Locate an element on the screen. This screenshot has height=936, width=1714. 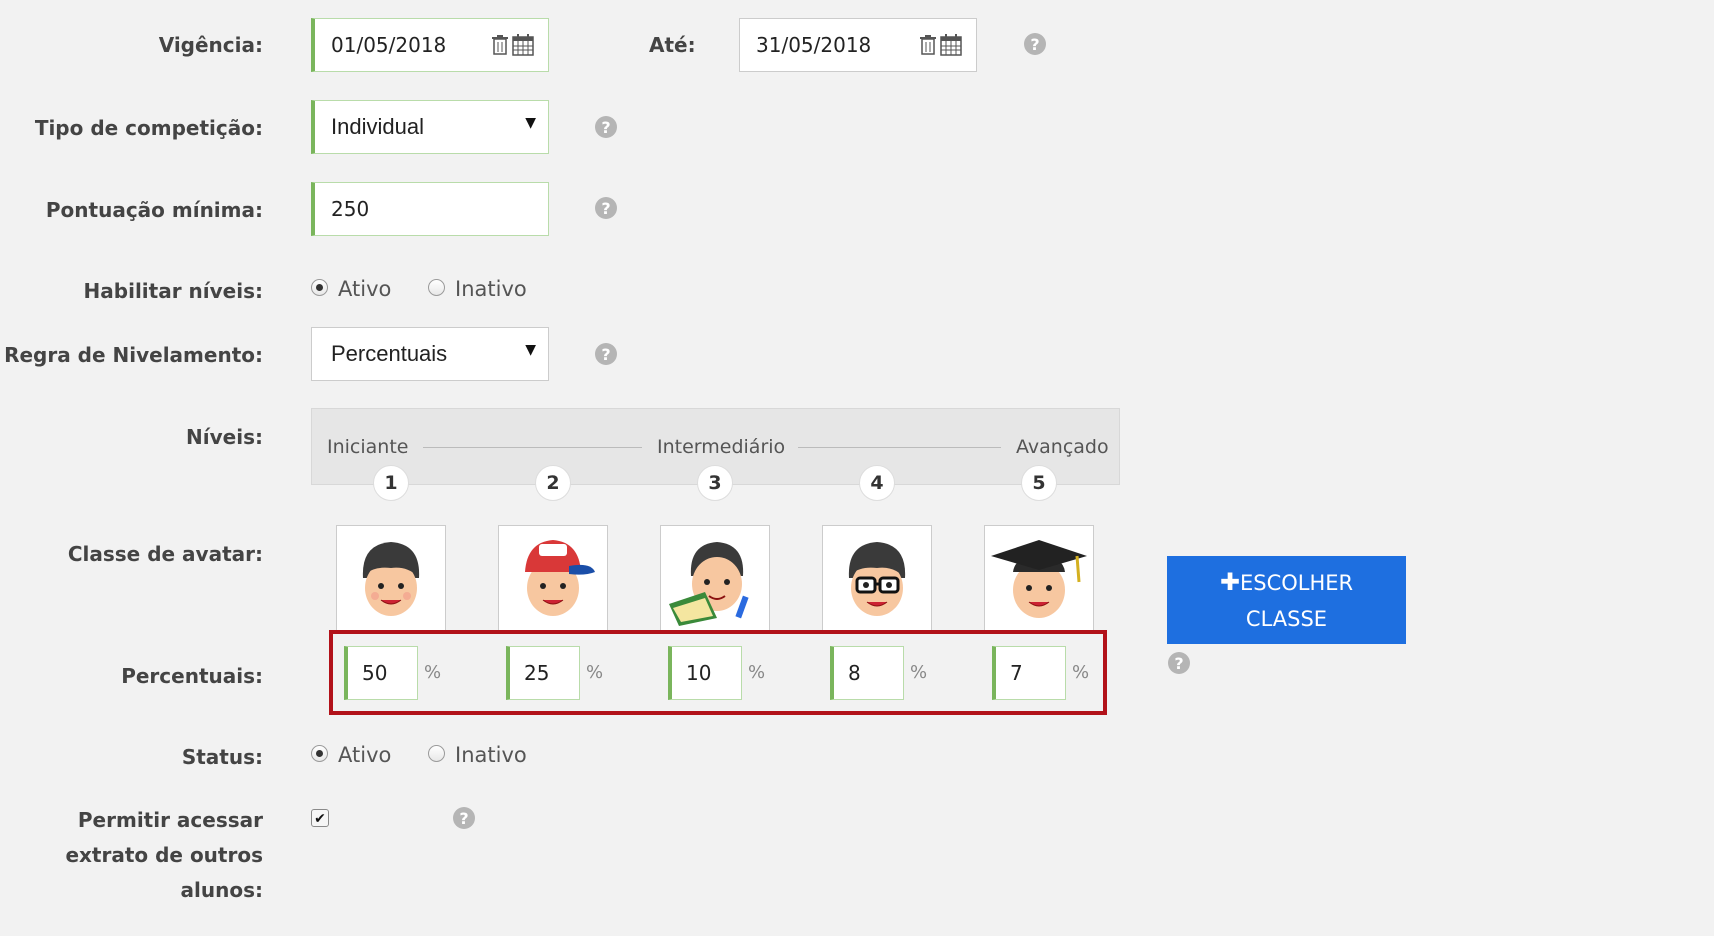
vigencia-to-field: 31/05/2018 is located at coordinates (858, 45).